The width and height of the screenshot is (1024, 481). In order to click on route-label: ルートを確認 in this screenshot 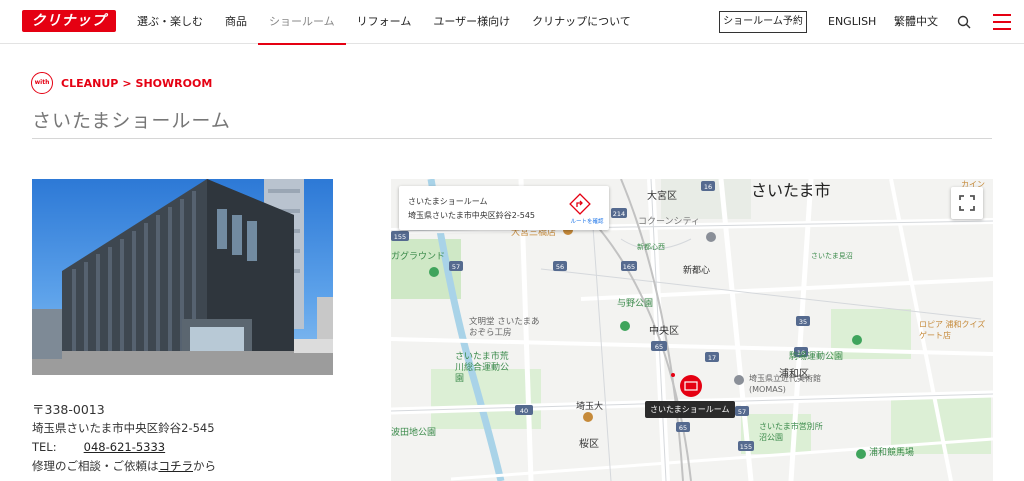, I will do `click(587, 222)`.